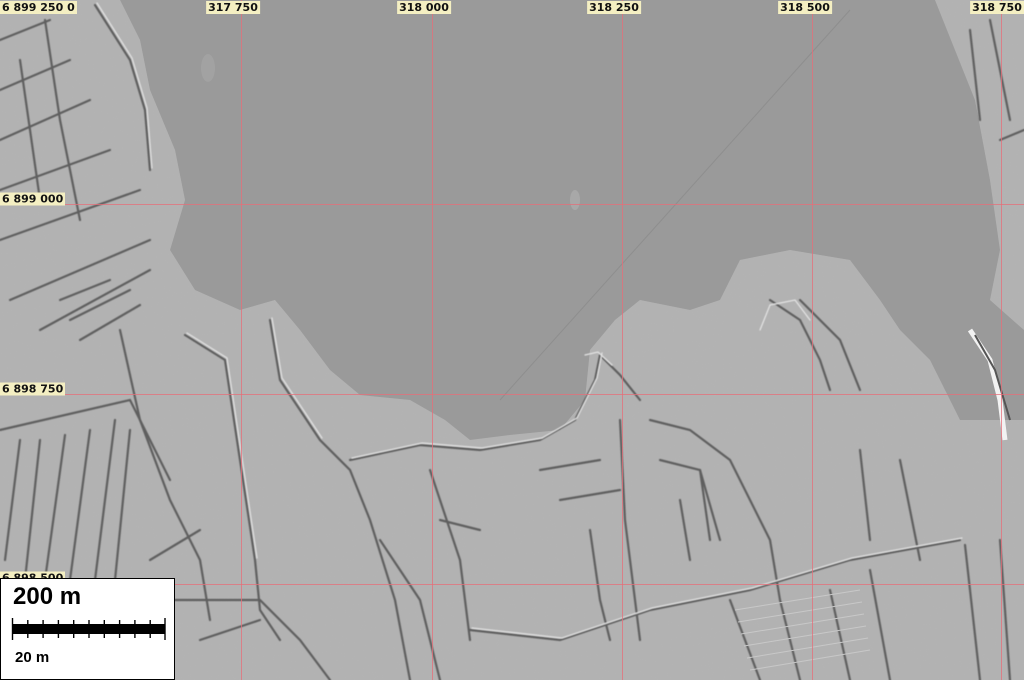 The height and width of the screenshot is (680, 1024). What do you see at coordinates (233, 7) in the screenshot?
I see `coord-label-easting: 317 750` at bounding box center [233, 7].